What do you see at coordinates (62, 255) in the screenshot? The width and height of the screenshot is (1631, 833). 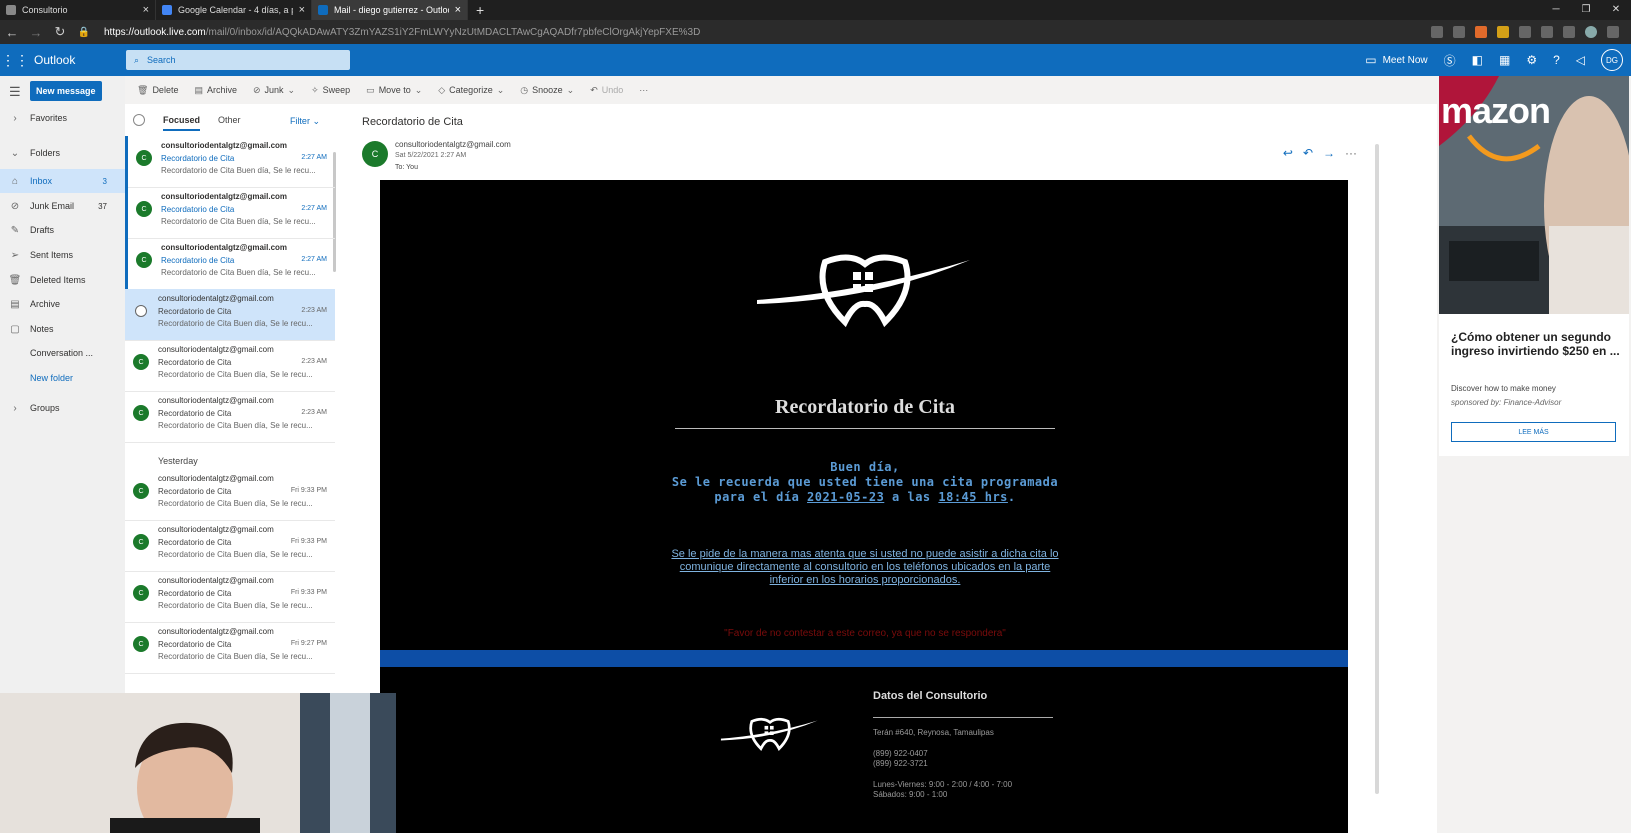 I see `nav-sent-items: ➢ Sent Items` at bounding box center [62, 255].